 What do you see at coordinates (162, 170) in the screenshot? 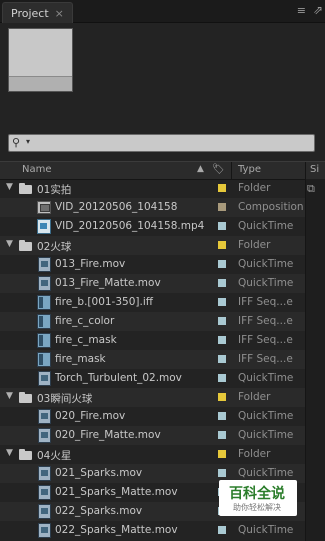
I see `column-header: Name ▲ 🏷 Type Si` at bounding box center [162, 170].